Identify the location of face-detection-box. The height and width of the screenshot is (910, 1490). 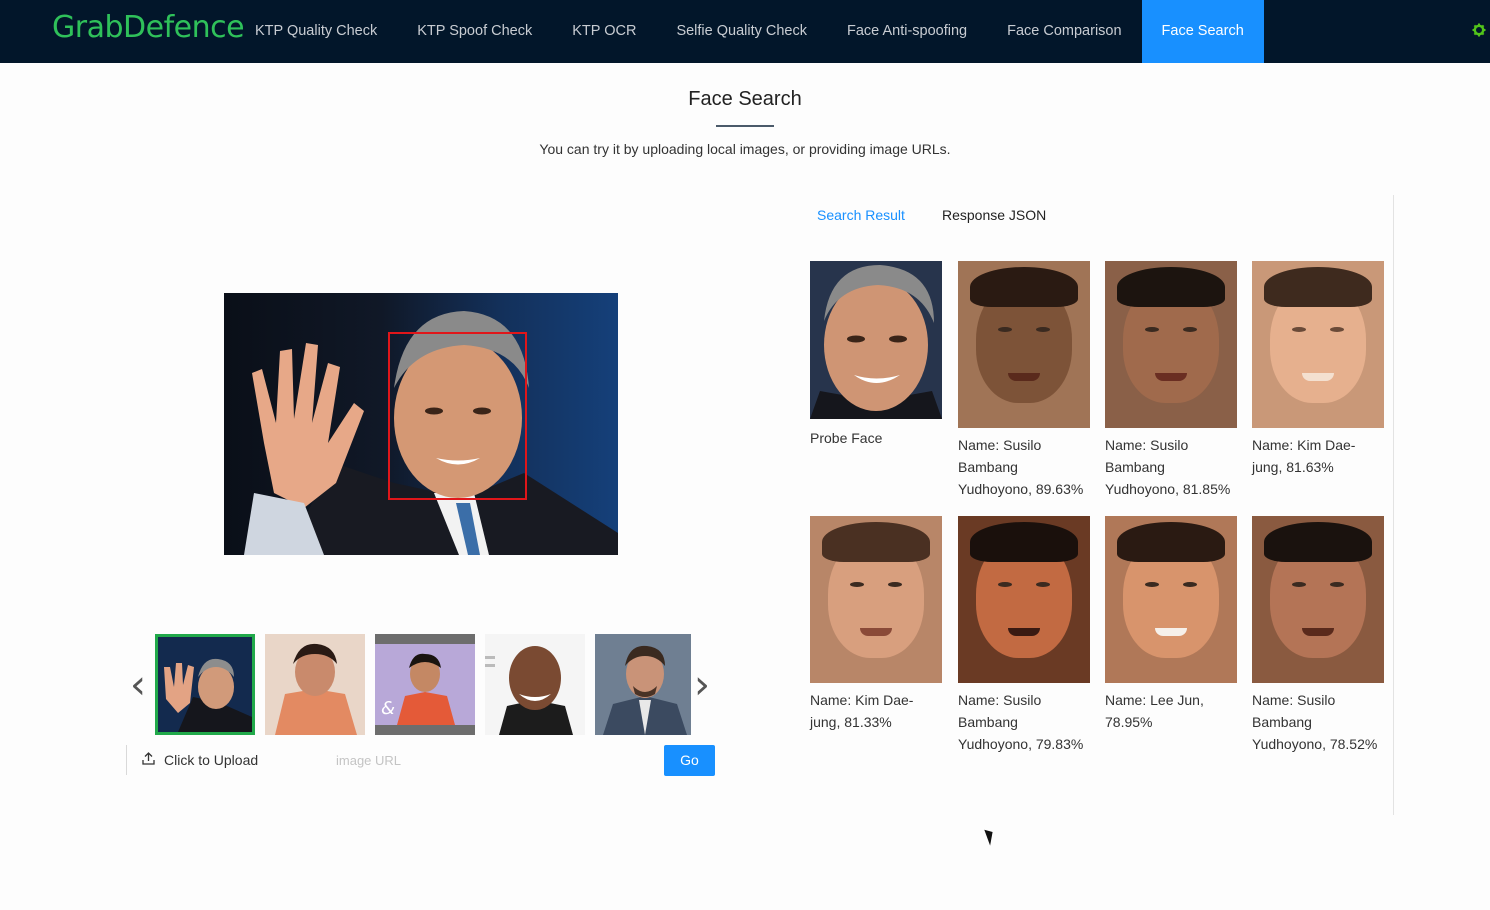
(457, 416).